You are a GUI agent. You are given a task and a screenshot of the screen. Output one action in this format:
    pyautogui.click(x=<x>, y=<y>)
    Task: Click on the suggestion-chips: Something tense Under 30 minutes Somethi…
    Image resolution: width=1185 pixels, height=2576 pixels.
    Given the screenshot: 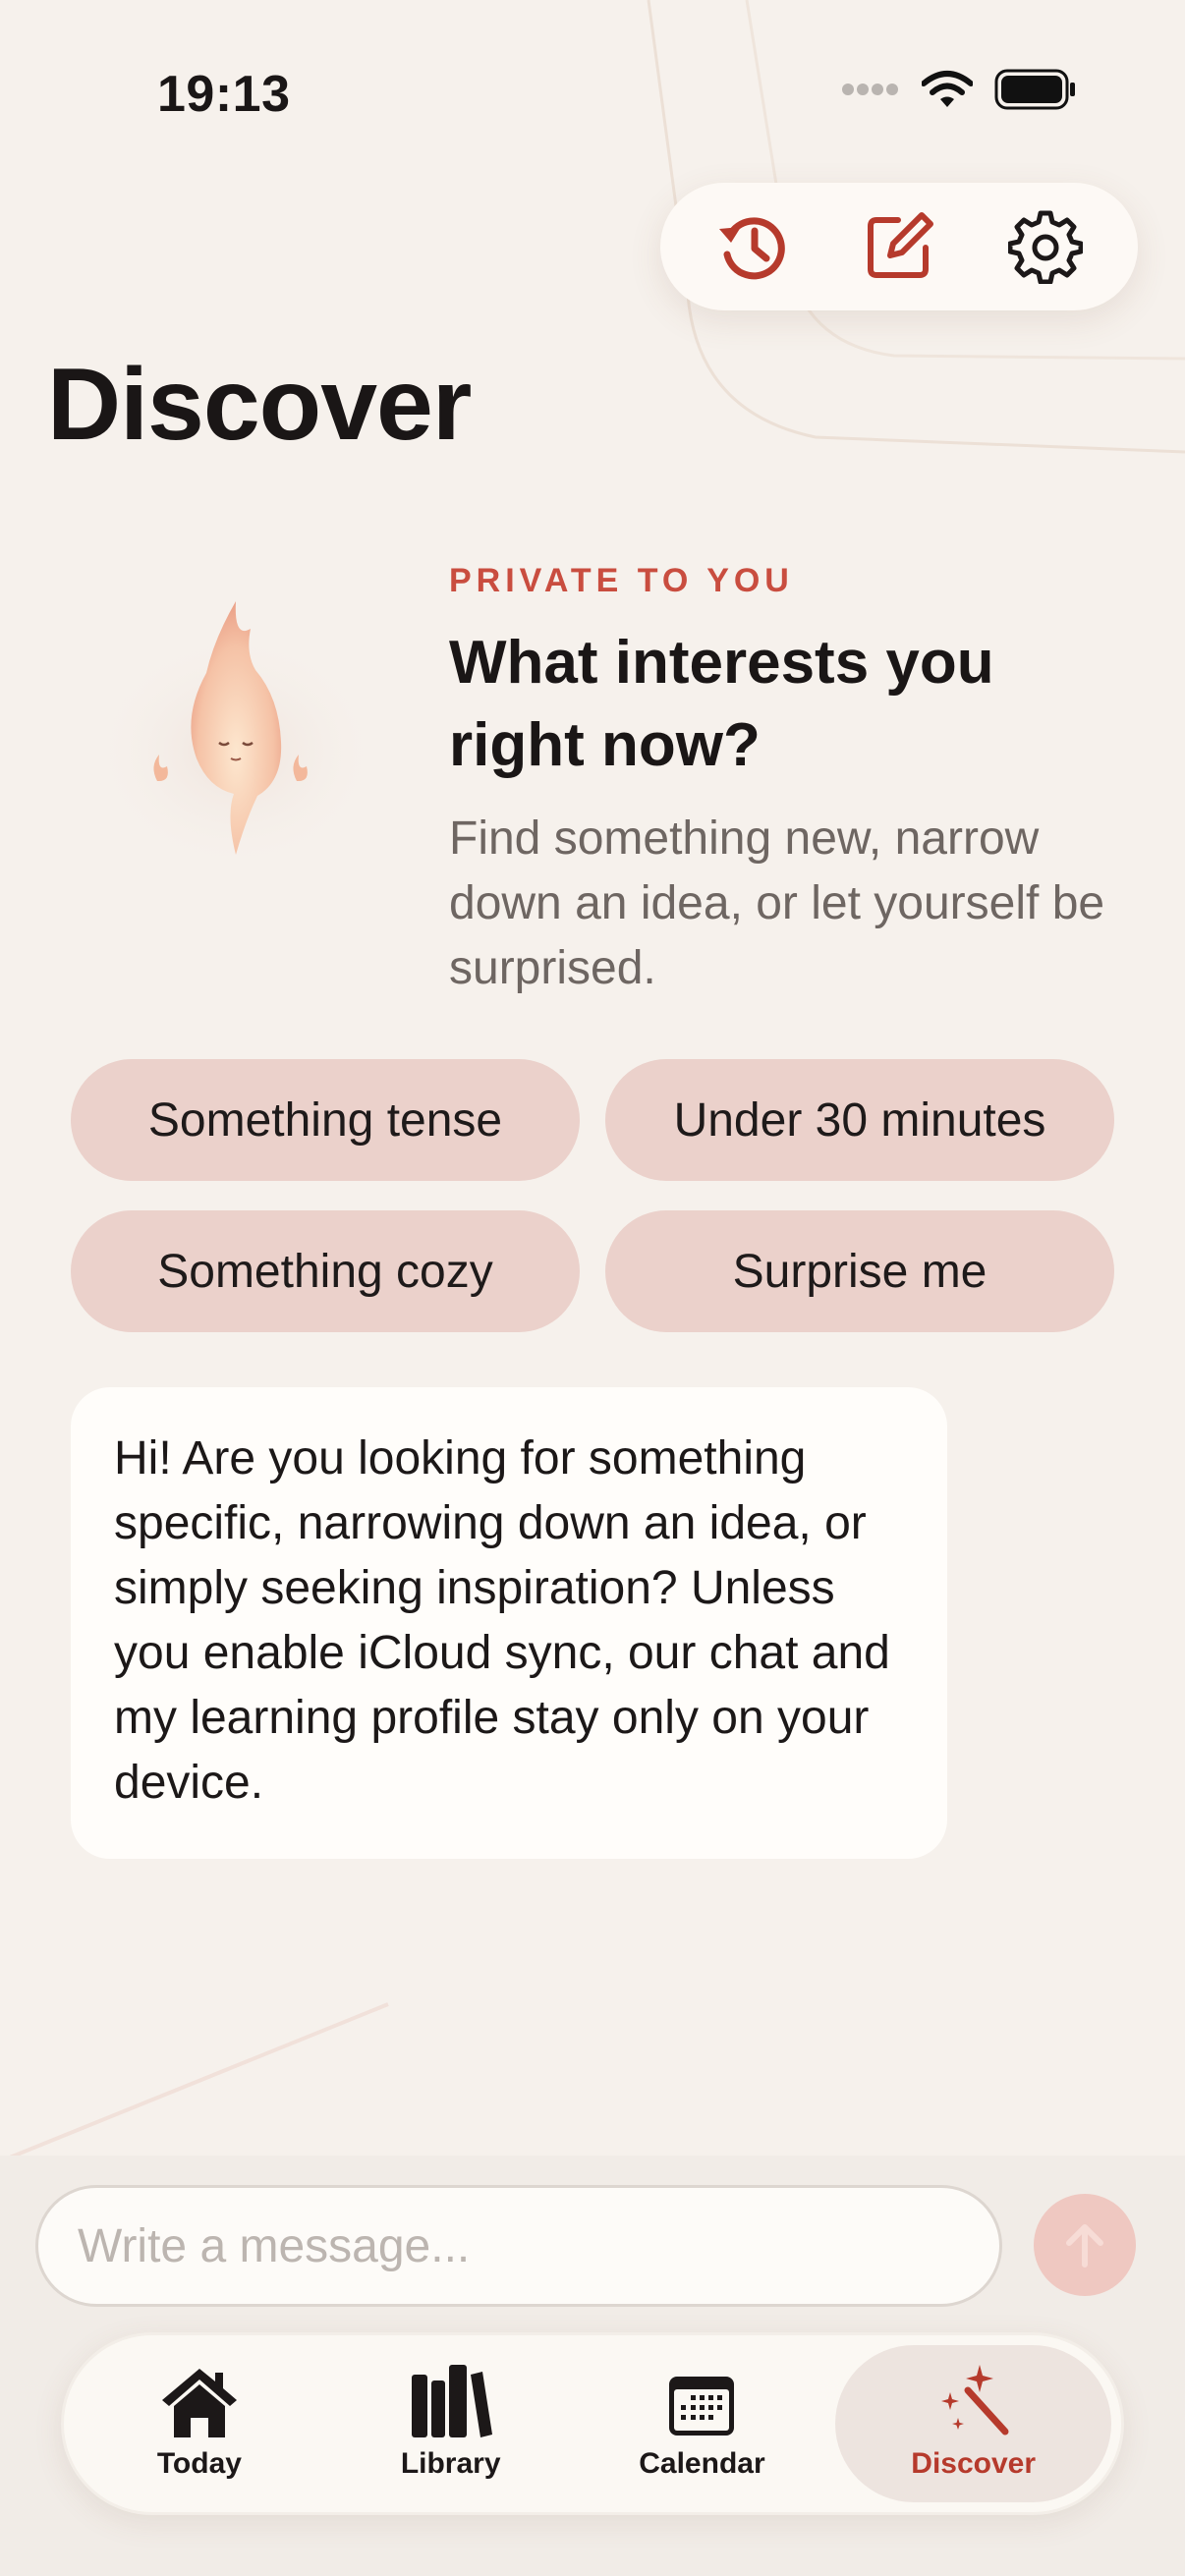 What is the action you would take?
    pyautogui.click(x=592, y=1195)
    